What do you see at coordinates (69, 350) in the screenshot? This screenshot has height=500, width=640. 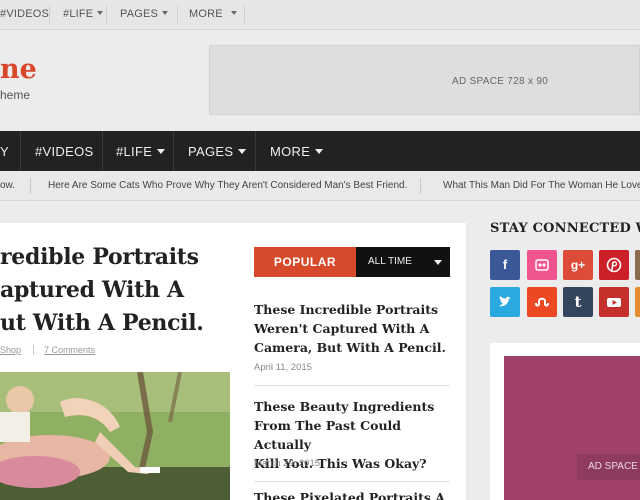 I see `comments-link: 7 Comments` at bounding box center [69, 350].